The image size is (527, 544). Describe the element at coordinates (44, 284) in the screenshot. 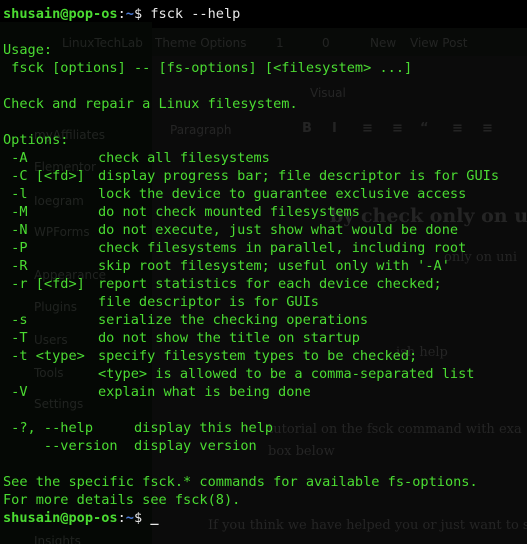

I see `option-flag: -r [<fd>]` at that location.